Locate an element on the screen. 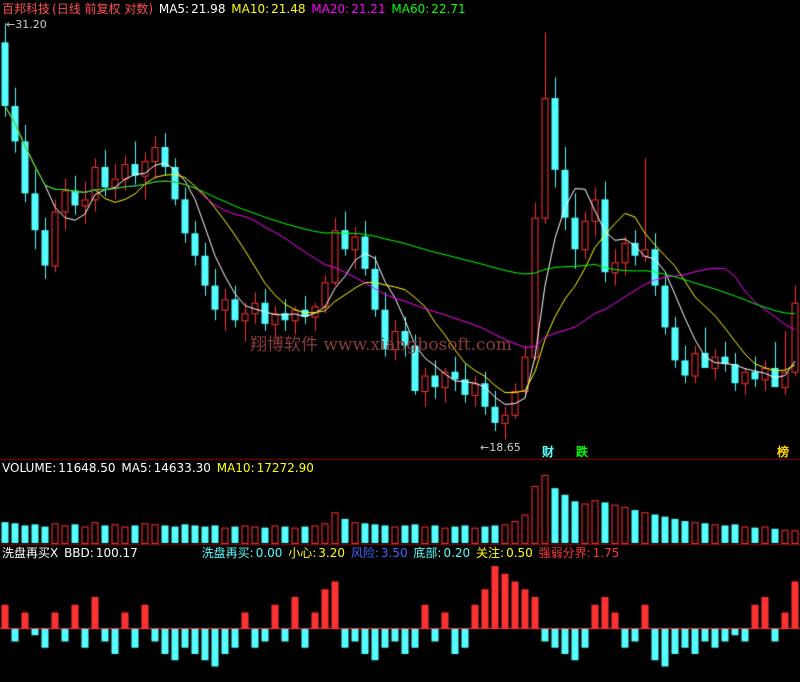 The image size is (800, 682). price-low-label: ←18.65 is located at coordinates (500, 447).